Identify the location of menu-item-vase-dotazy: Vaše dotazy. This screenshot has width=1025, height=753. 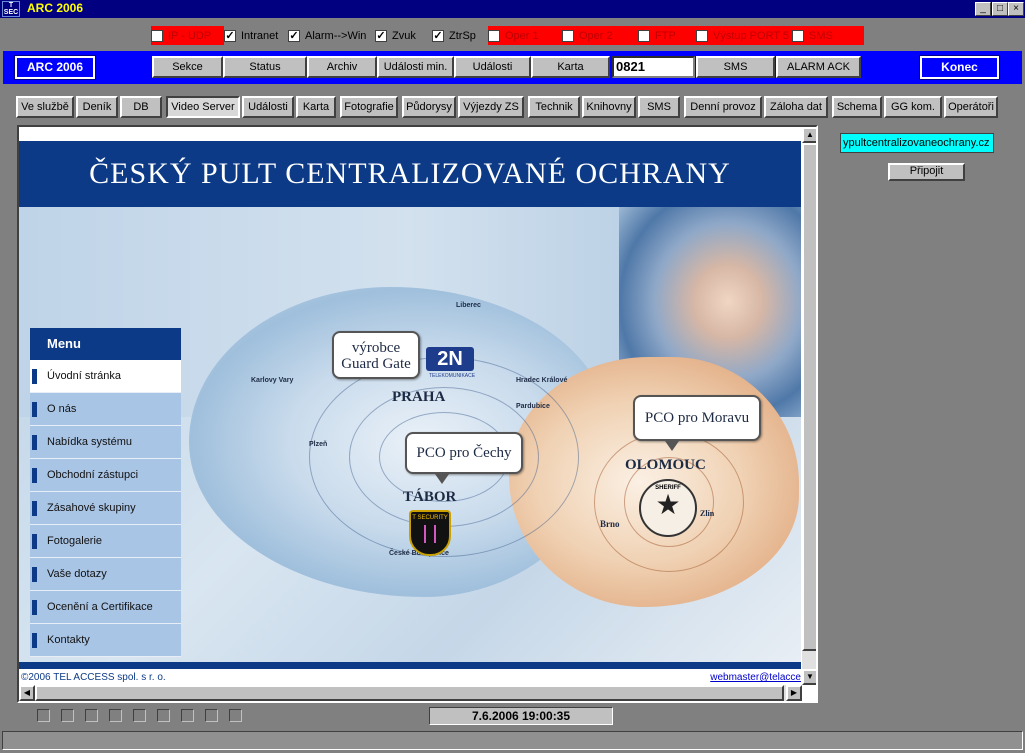
(105, 574).